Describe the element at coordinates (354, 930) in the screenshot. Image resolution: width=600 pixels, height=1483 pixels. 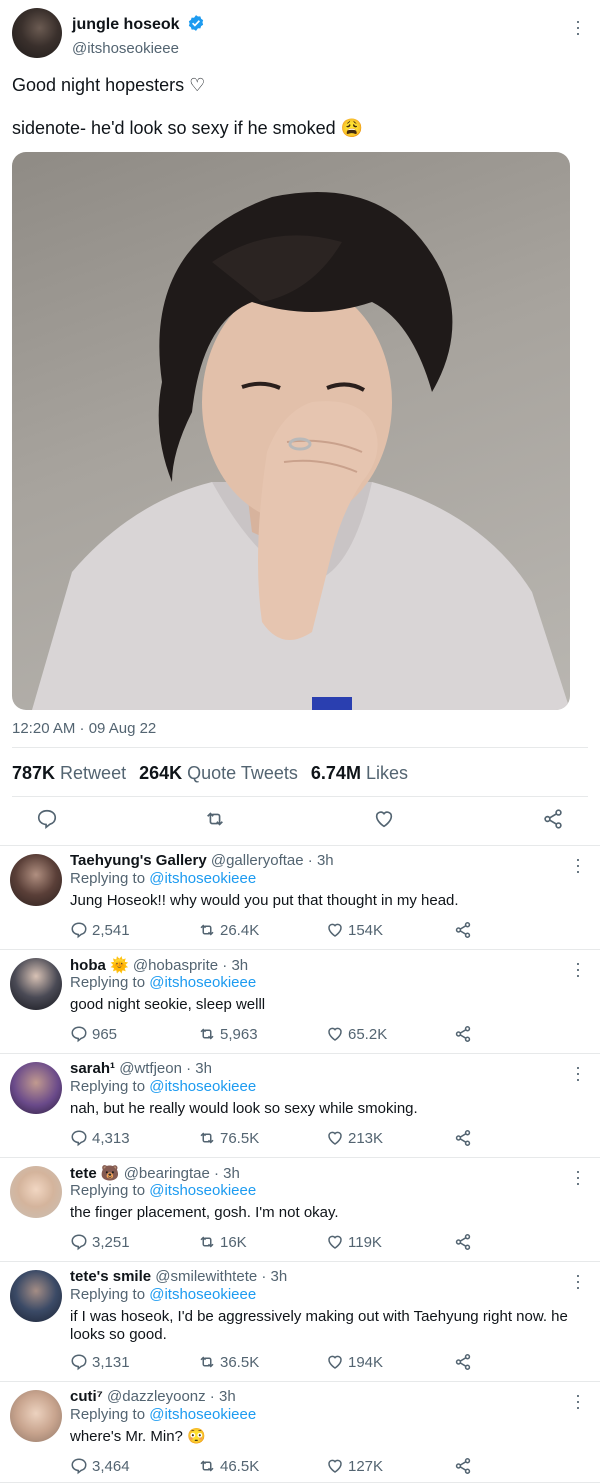
I see `like-button: 154K` at that location.